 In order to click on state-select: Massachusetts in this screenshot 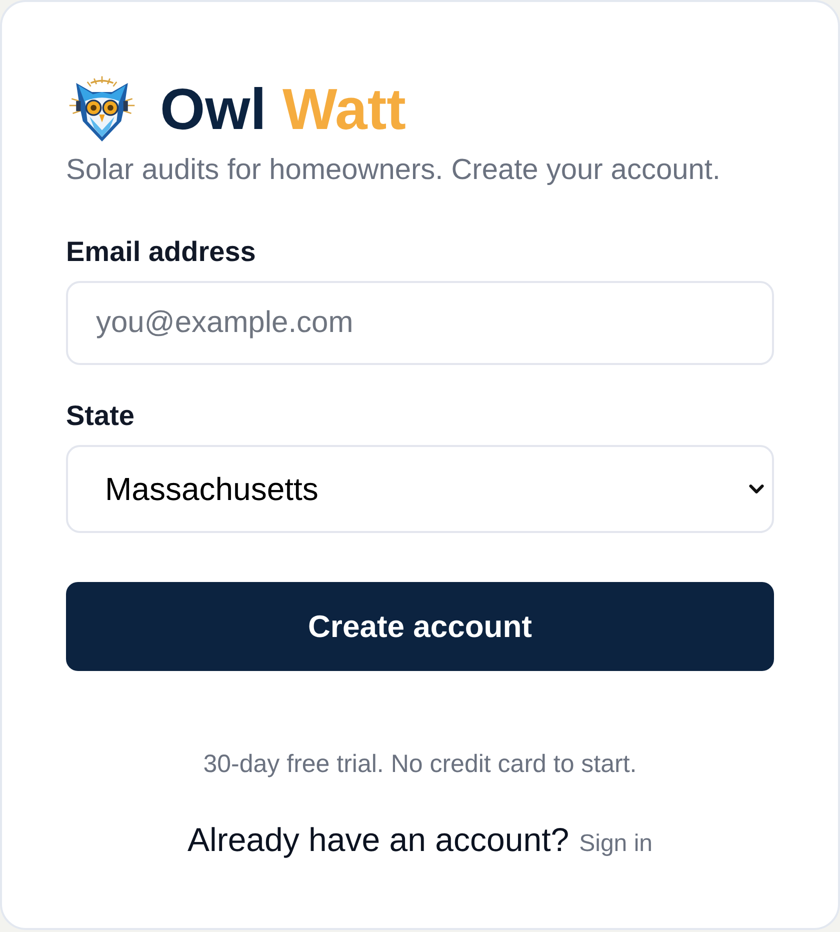, I will do `click(420, 489)`.